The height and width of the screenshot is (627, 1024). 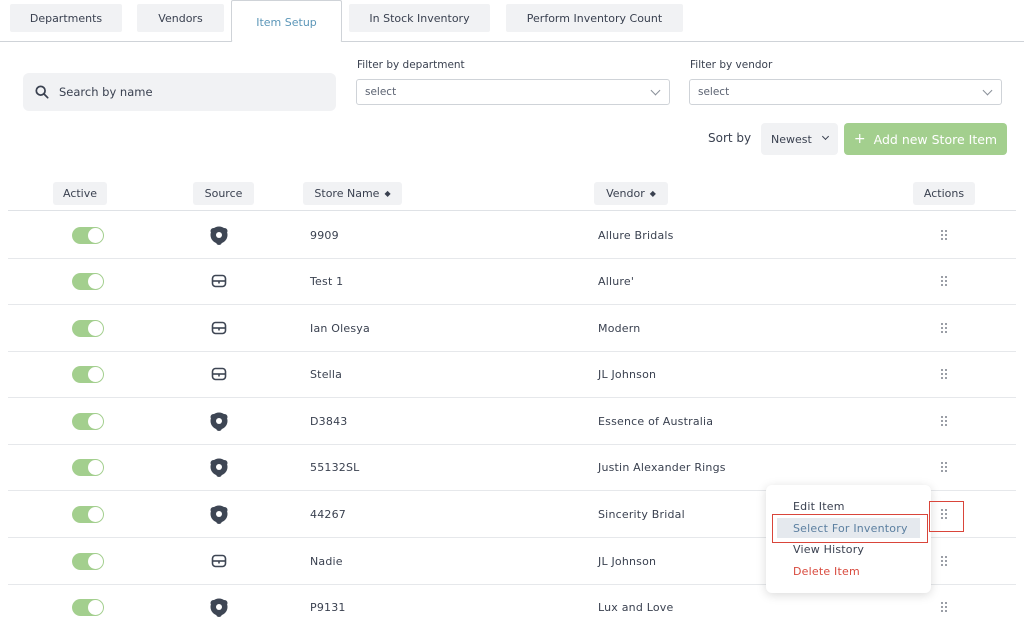 I want to click on table-row: Ian Olesya Modern, so click(x=512, y=328).